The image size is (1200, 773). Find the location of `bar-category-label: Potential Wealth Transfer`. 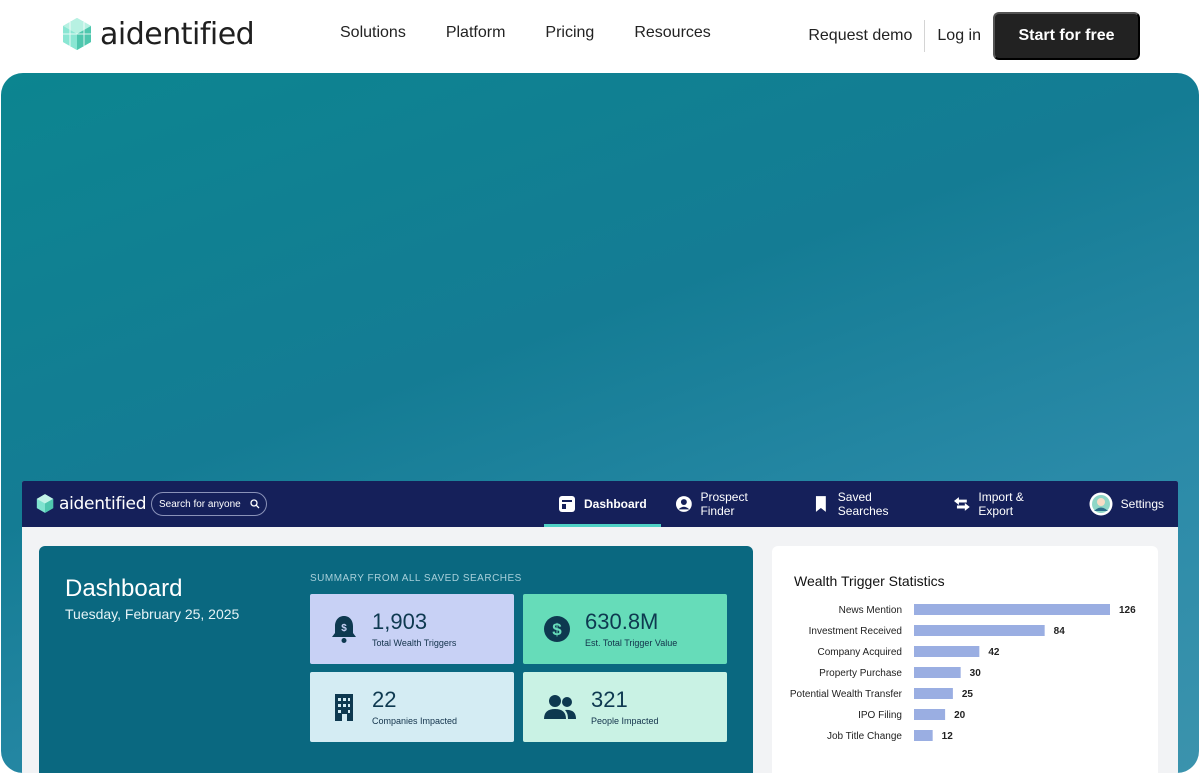

bar-category-label: Potential Wealth Transfer is located at coordinates (846, 694).